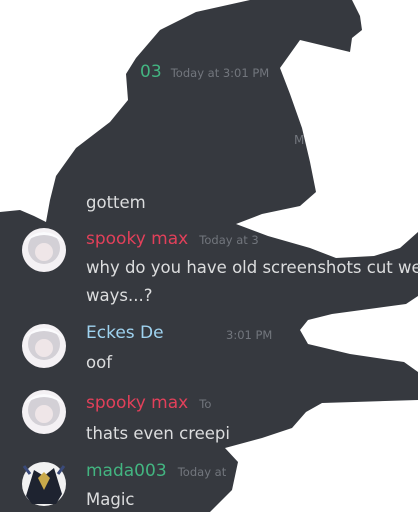 The image size is (420, 512). I want to click on fragment-username: 03, so click(151, 72).